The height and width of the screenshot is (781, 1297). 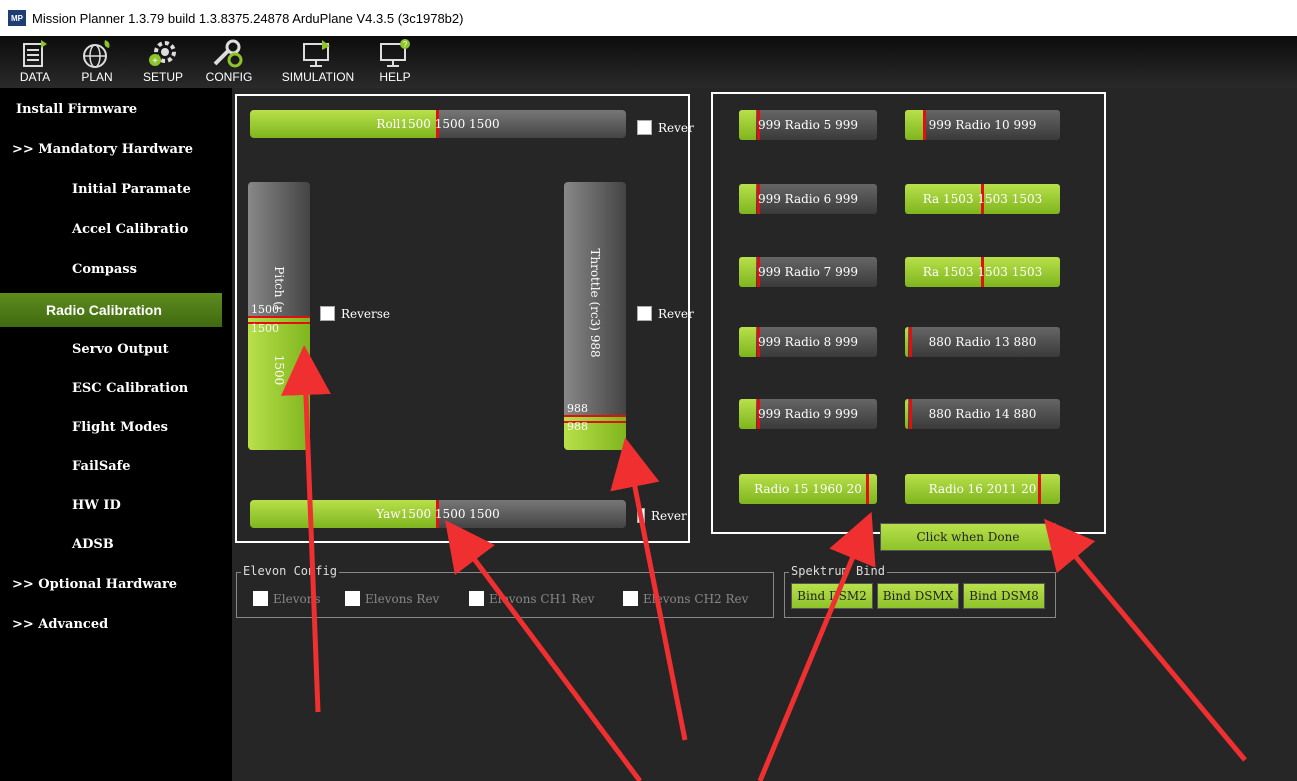 What do you see at coordinates (265, 328) in the screenshot?
I see `pitch-bar-min-text: 1500` at bounding box center [265, 328].